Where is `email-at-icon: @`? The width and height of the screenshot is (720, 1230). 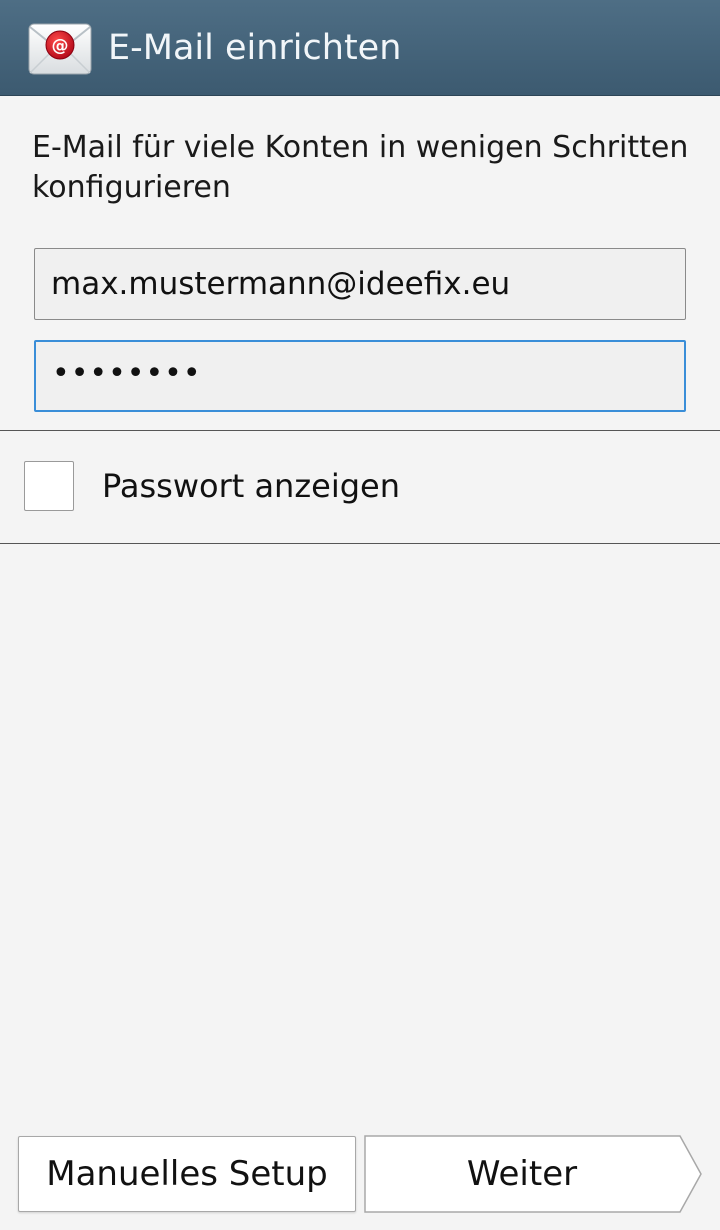
email-at-icon: @ is located at coordinates (60, 48).